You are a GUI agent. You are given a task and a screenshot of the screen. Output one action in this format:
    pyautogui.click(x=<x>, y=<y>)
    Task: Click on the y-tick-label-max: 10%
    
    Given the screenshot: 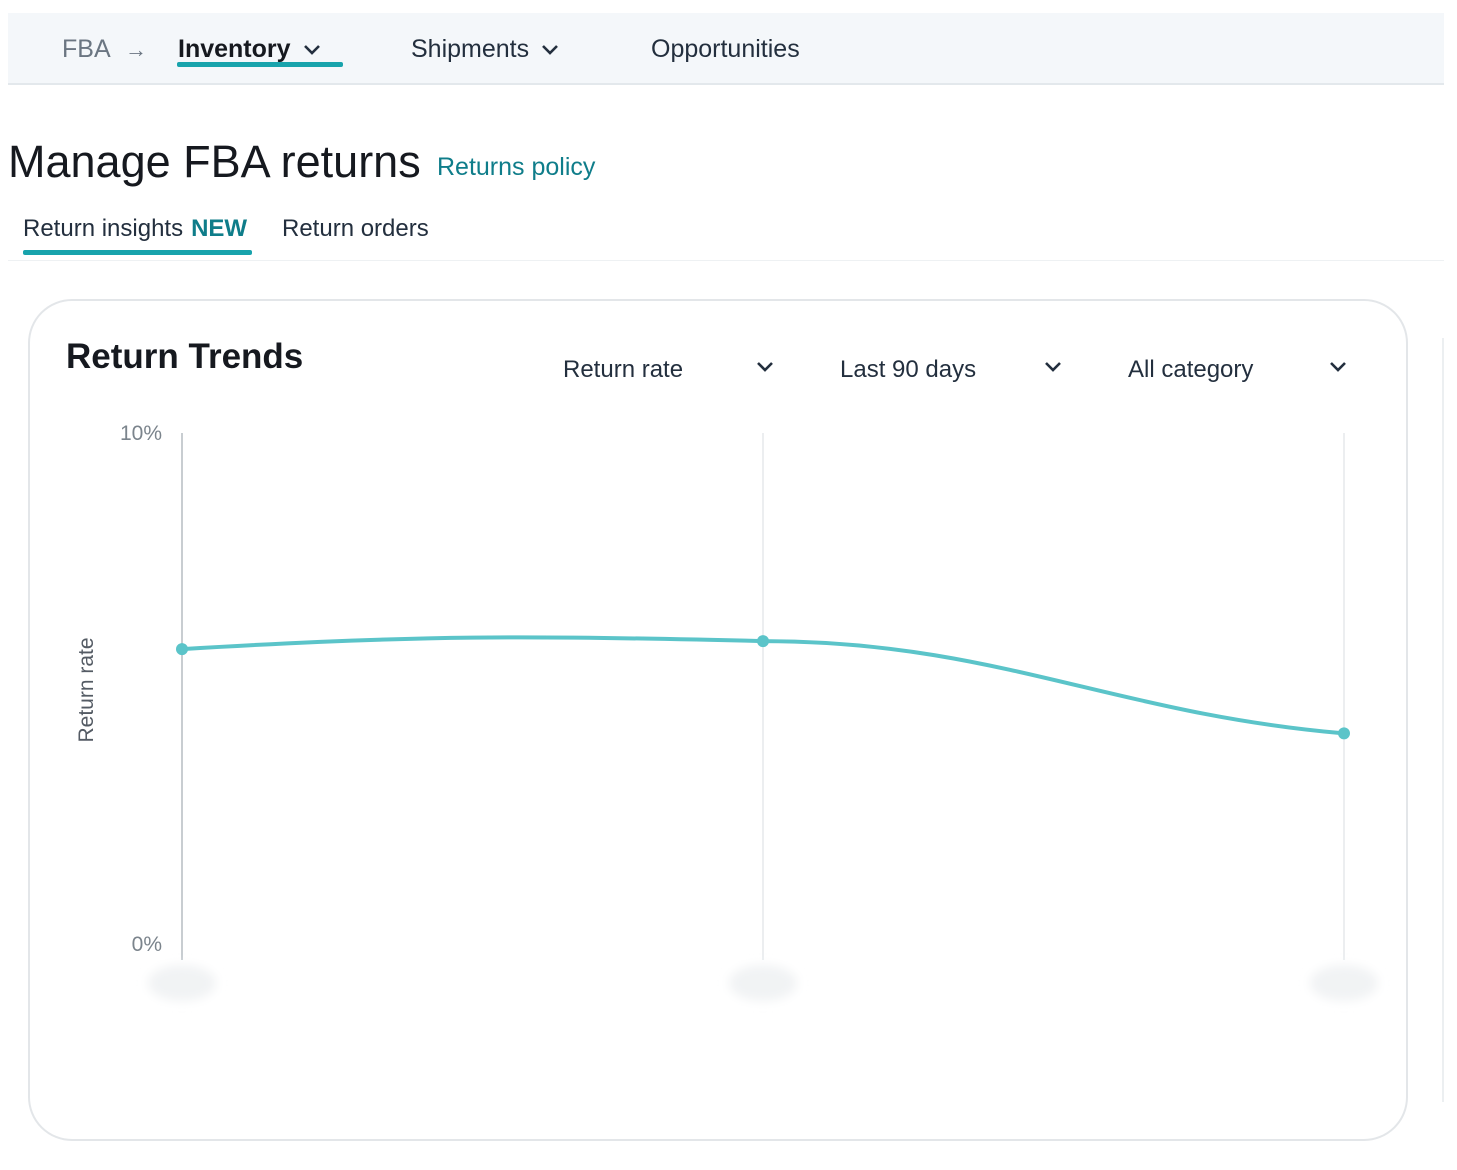 What is the action you would take?
    pyautogui.click(x=141, y=433)
    